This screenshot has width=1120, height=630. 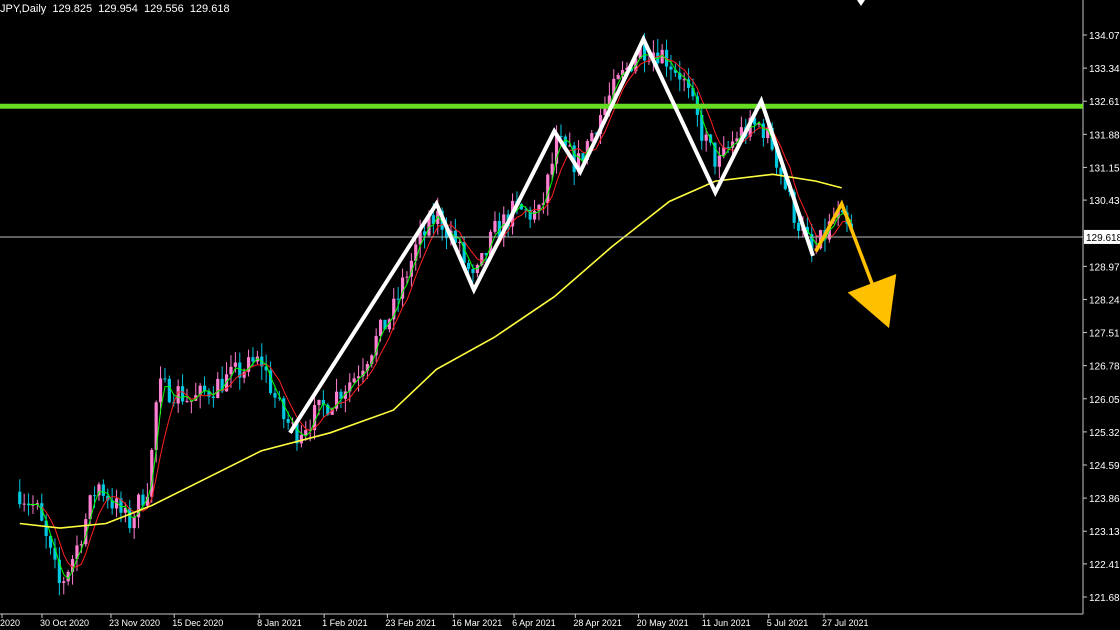 I want to click on time-tick-label: 1 Feb 2021, so click(x=345, y=623).